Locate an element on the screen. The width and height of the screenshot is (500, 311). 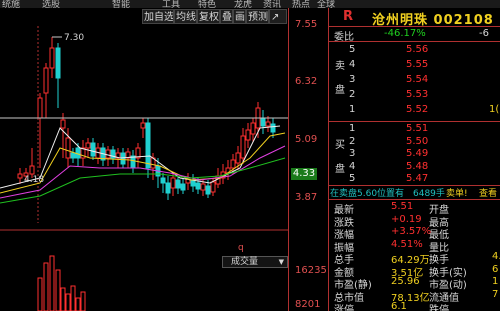
sell-price: 5.54 is located at coordinates (417, 79).